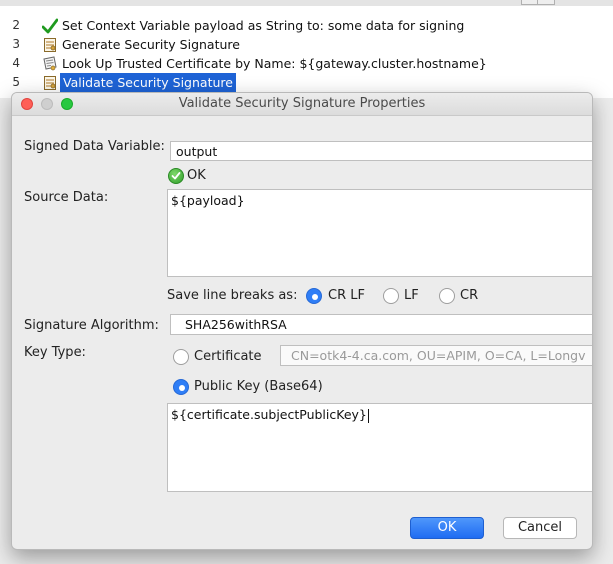  What do you see at coordinates (469, 295) in the screenshot?
I see `cr-radio-label: CR` at bounding box center [469, 295].